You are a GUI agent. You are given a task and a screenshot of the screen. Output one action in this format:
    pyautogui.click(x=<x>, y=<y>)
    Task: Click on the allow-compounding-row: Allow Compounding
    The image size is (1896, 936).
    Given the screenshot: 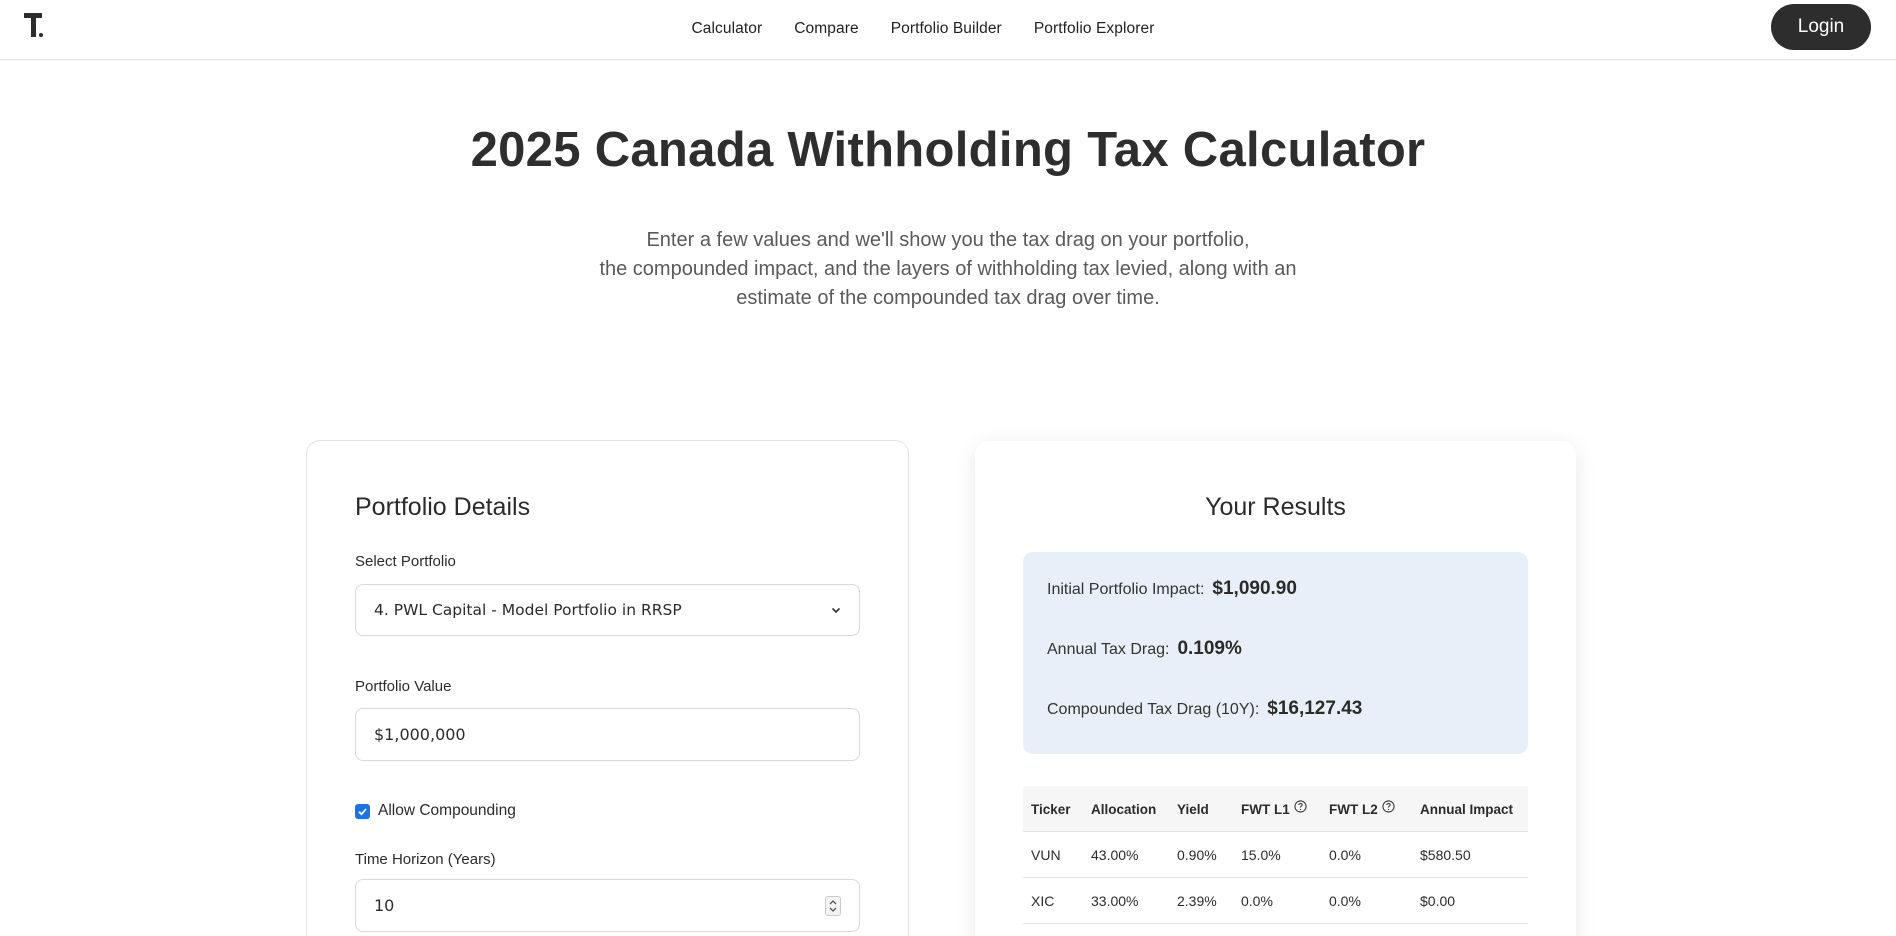 What is the action you would take?
    pyautogui.click(x=435, y=811)
    